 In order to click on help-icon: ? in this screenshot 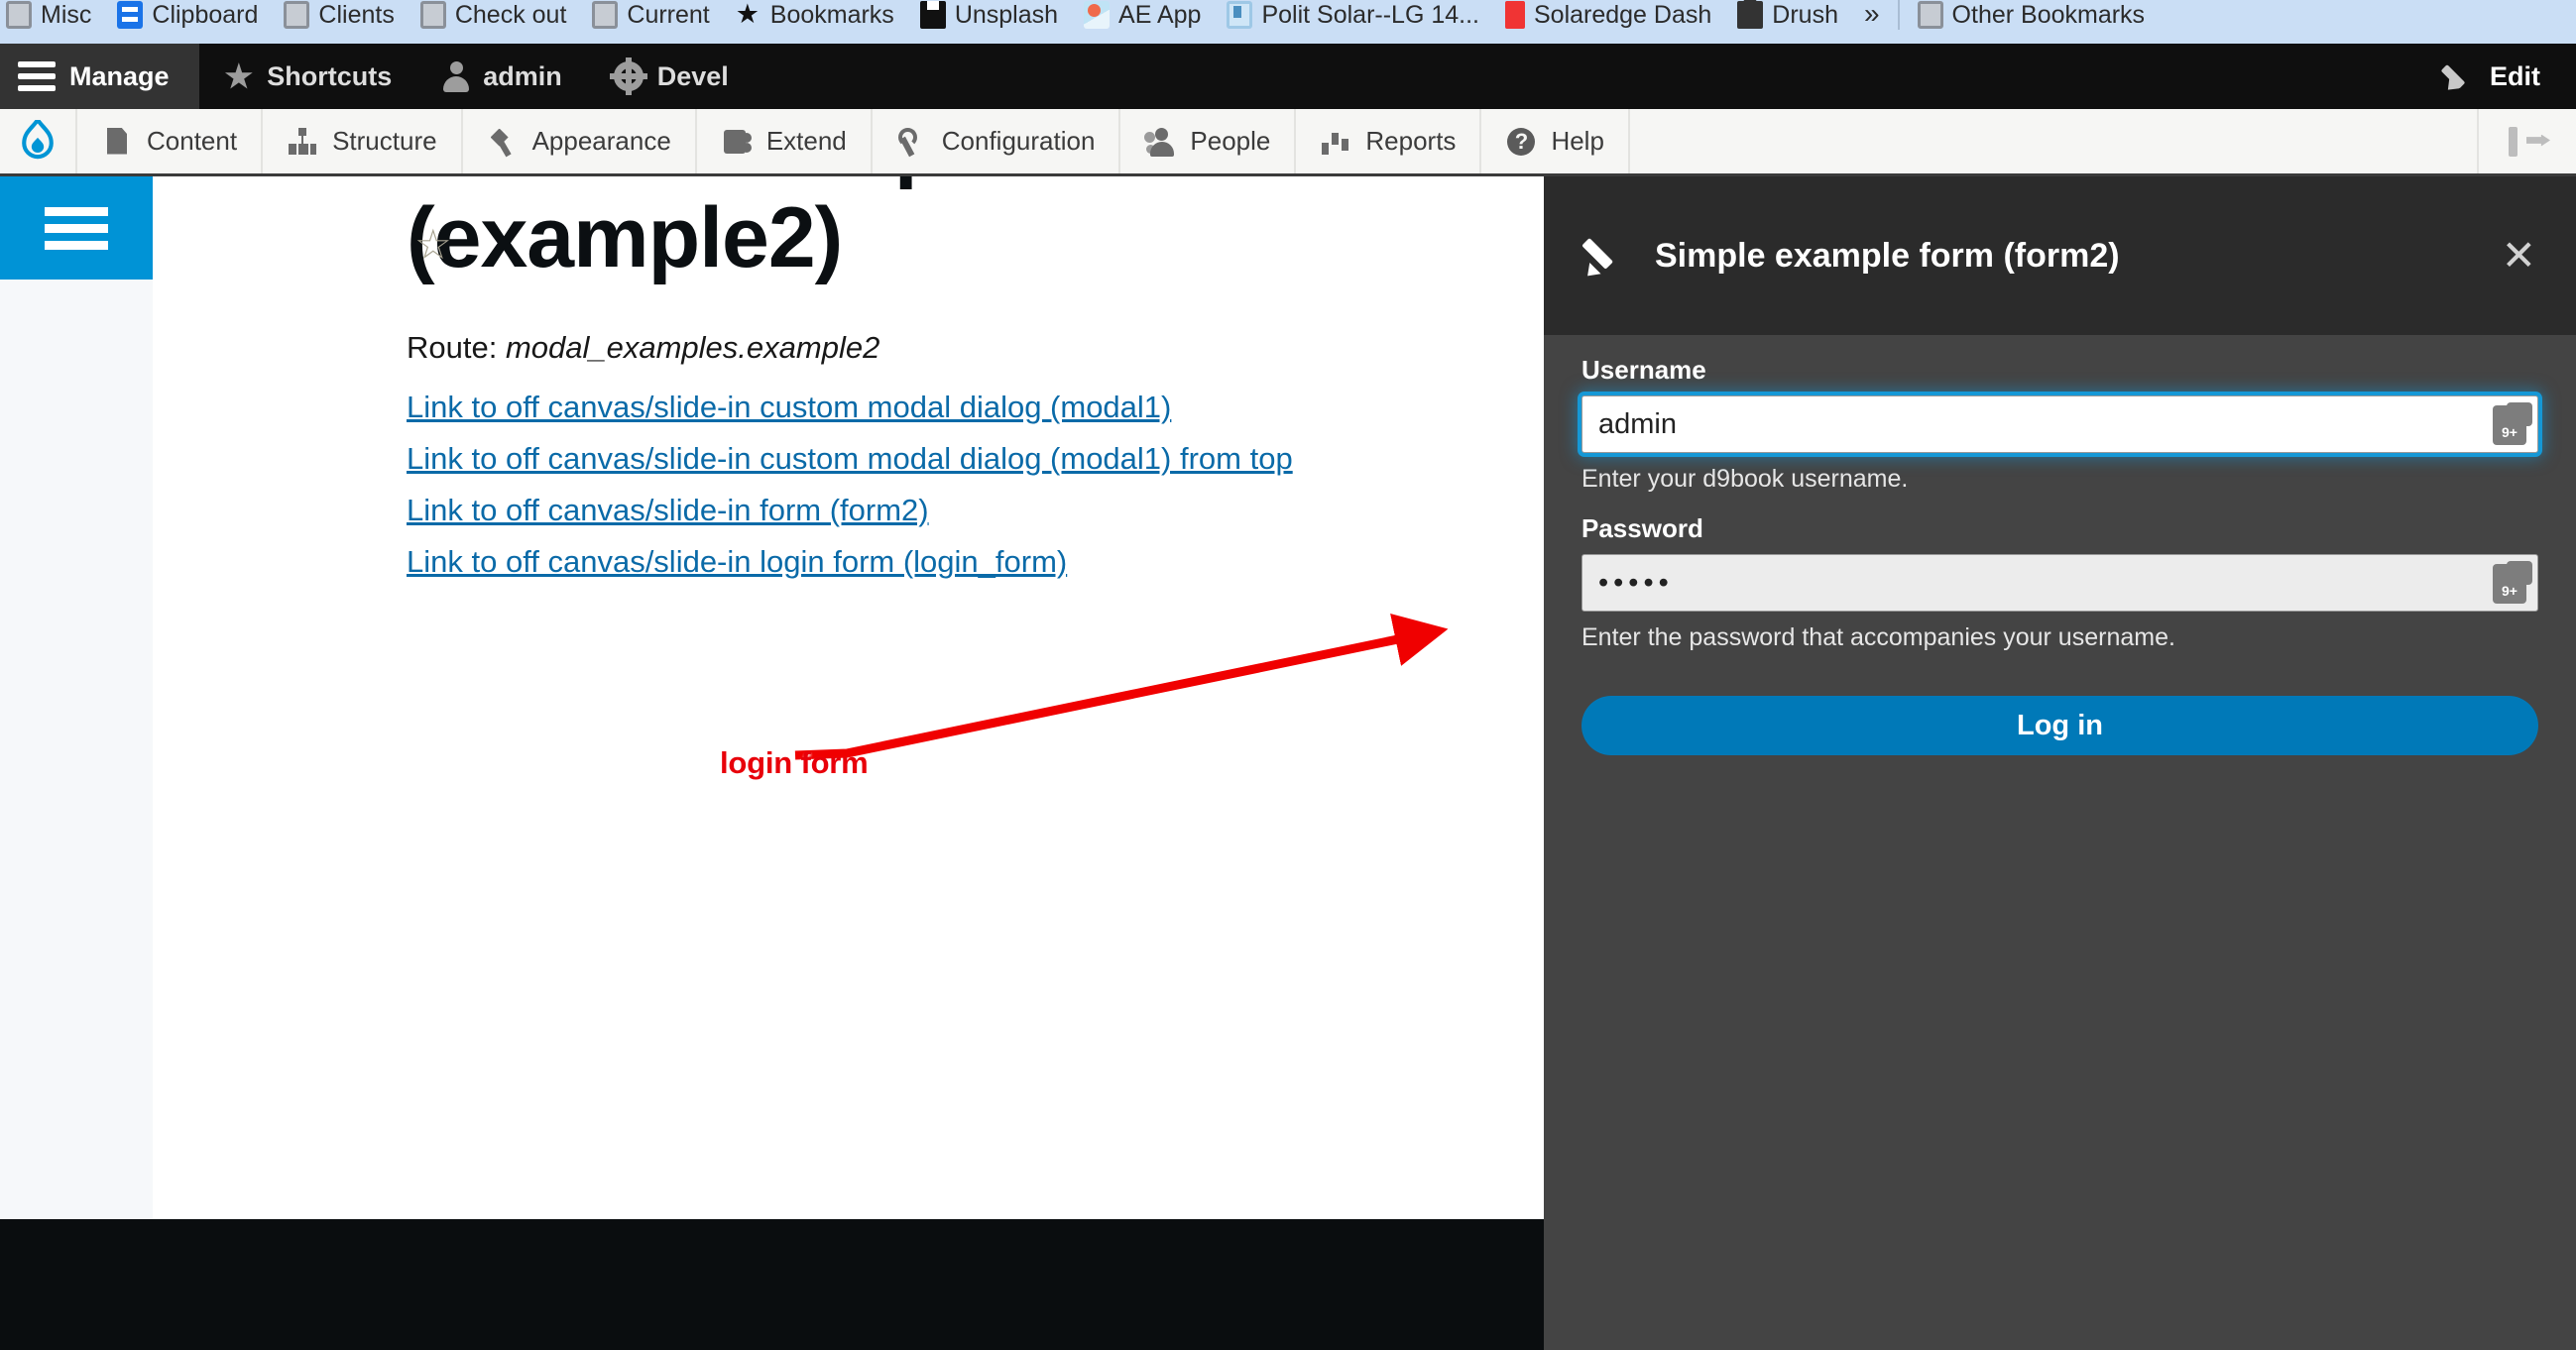, I will do `click(1521, 142)`.